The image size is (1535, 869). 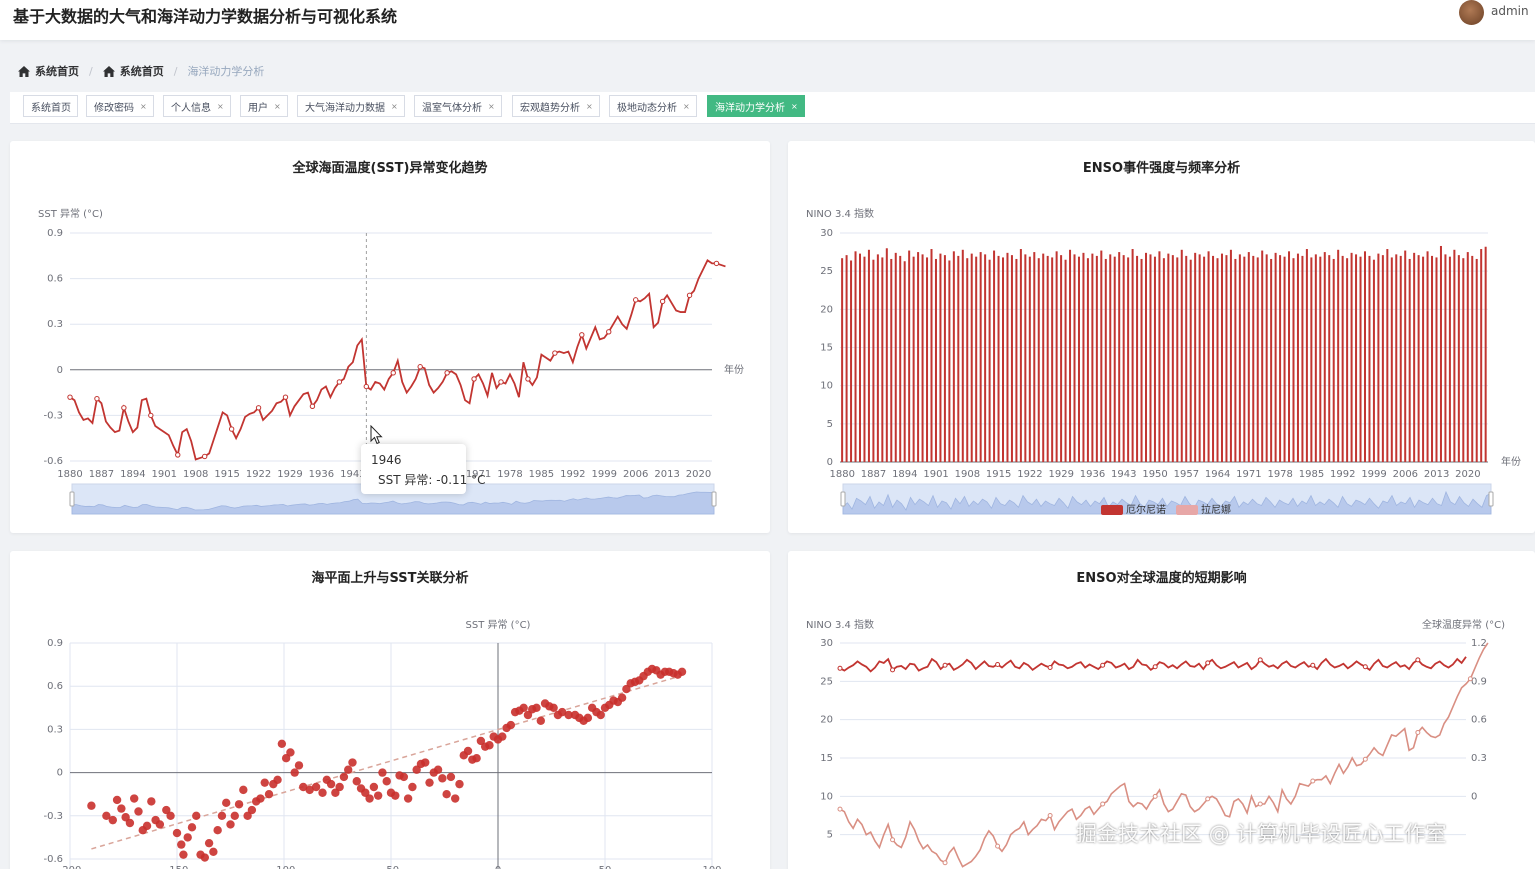 What do you see at coordinates (826, 233) in the screenshot?
I see `y-tick-label: 30` at bounding box center [826, 233].